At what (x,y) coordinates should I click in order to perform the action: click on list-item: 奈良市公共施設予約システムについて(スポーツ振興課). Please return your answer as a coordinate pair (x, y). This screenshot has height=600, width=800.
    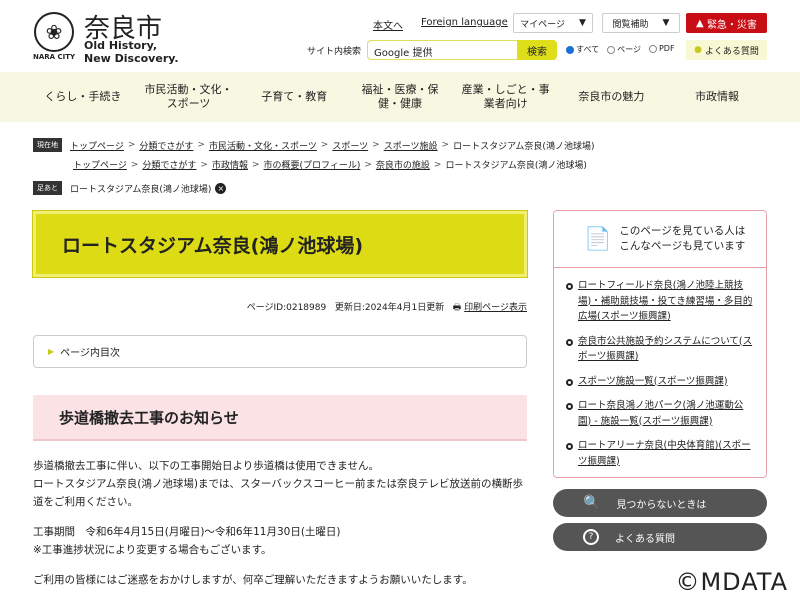
    Looking at the image, I should click on (661, 349).